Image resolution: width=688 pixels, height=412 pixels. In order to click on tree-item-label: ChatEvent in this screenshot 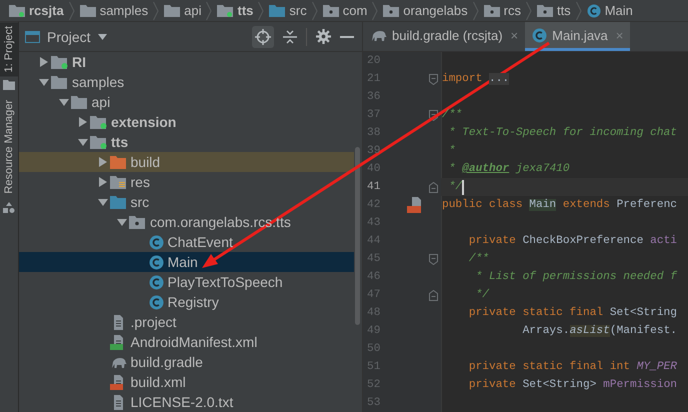, I will do `click(200, 242)`.